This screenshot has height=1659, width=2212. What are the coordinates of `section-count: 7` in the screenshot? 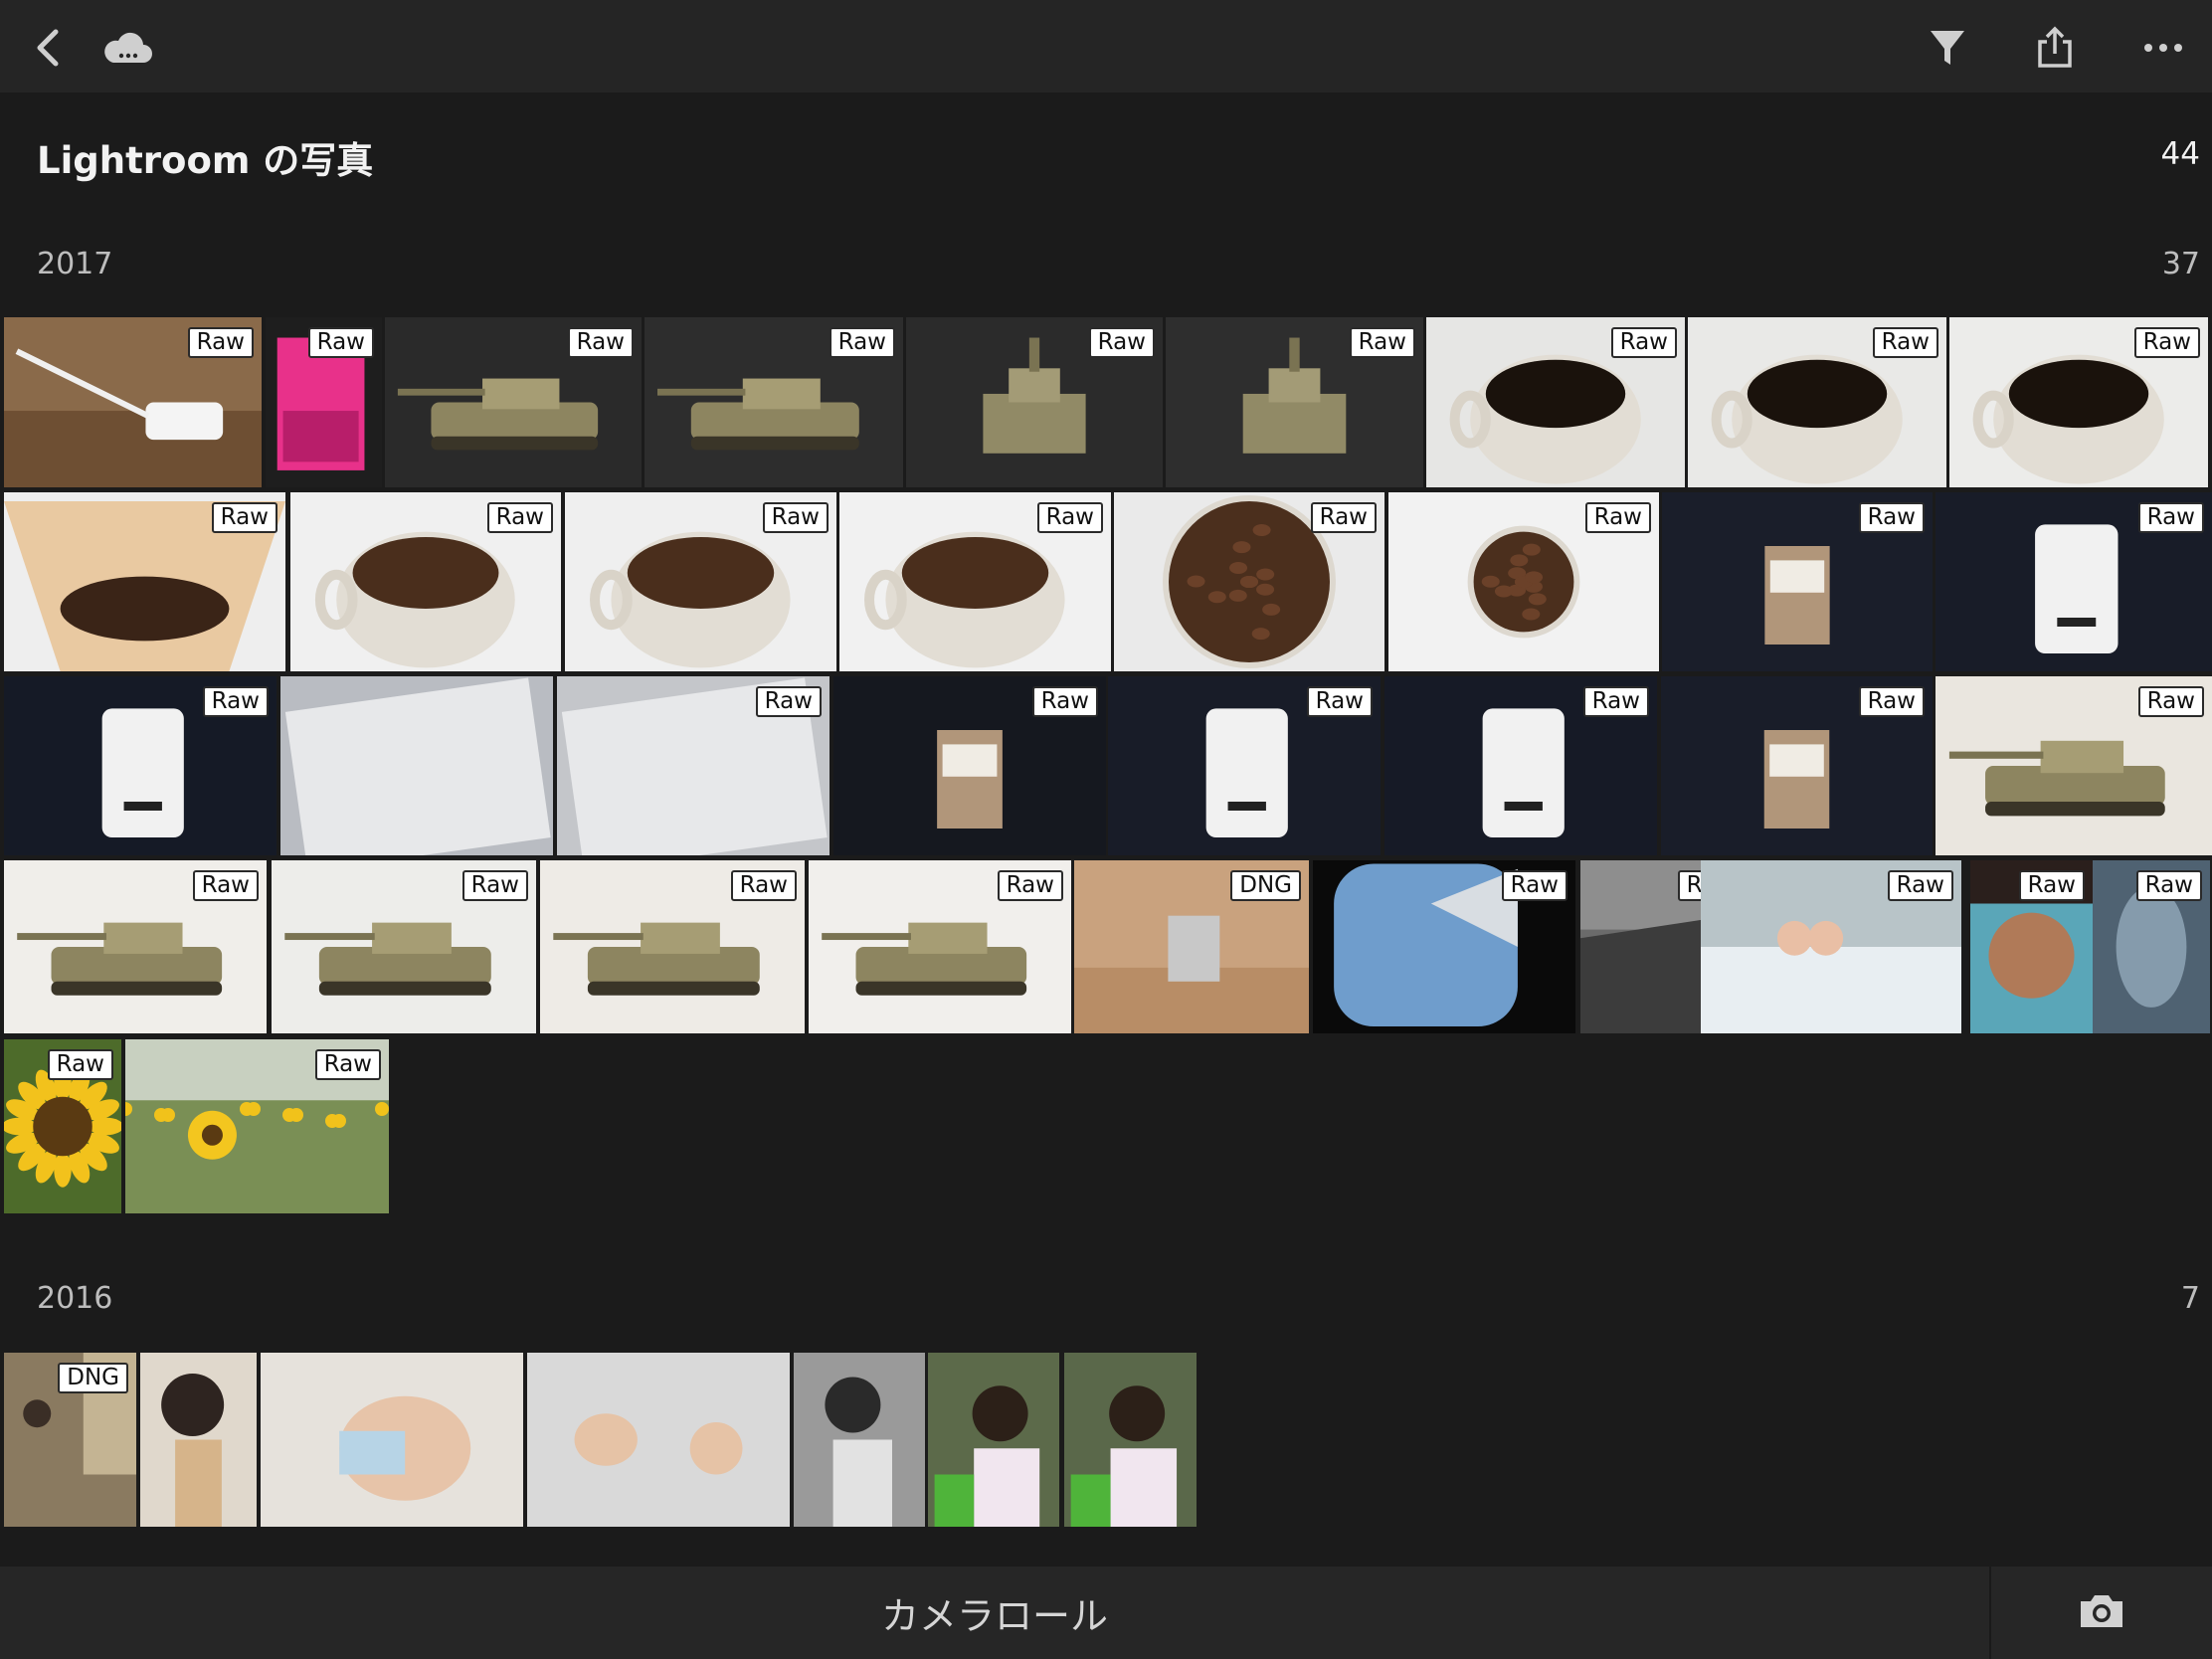 It's located at (2190, 1298).